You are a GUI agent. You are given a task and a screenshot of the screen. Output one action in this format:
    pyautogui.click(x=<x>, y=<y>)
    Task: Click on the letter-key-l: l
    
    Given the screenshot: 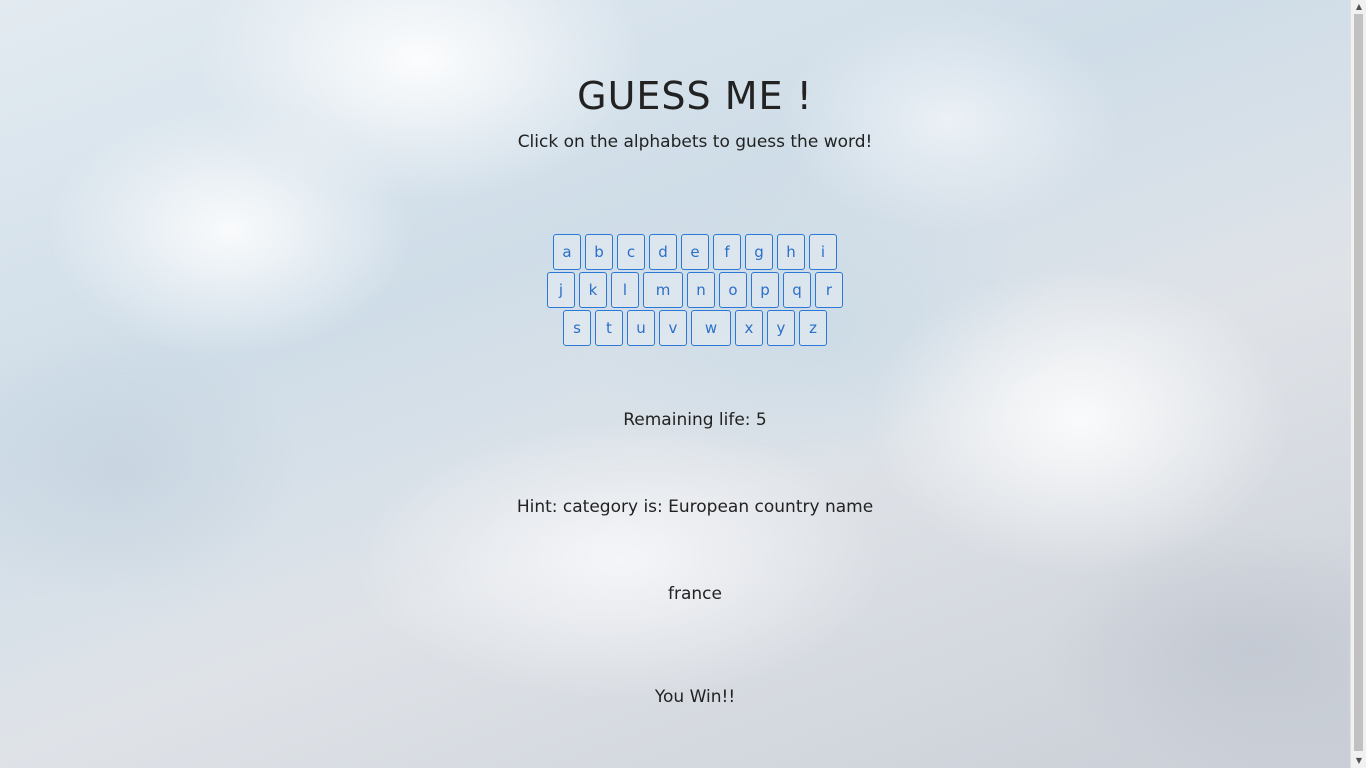 What is the action you would take?
    pyautogui.click(x=625, y=290)
    